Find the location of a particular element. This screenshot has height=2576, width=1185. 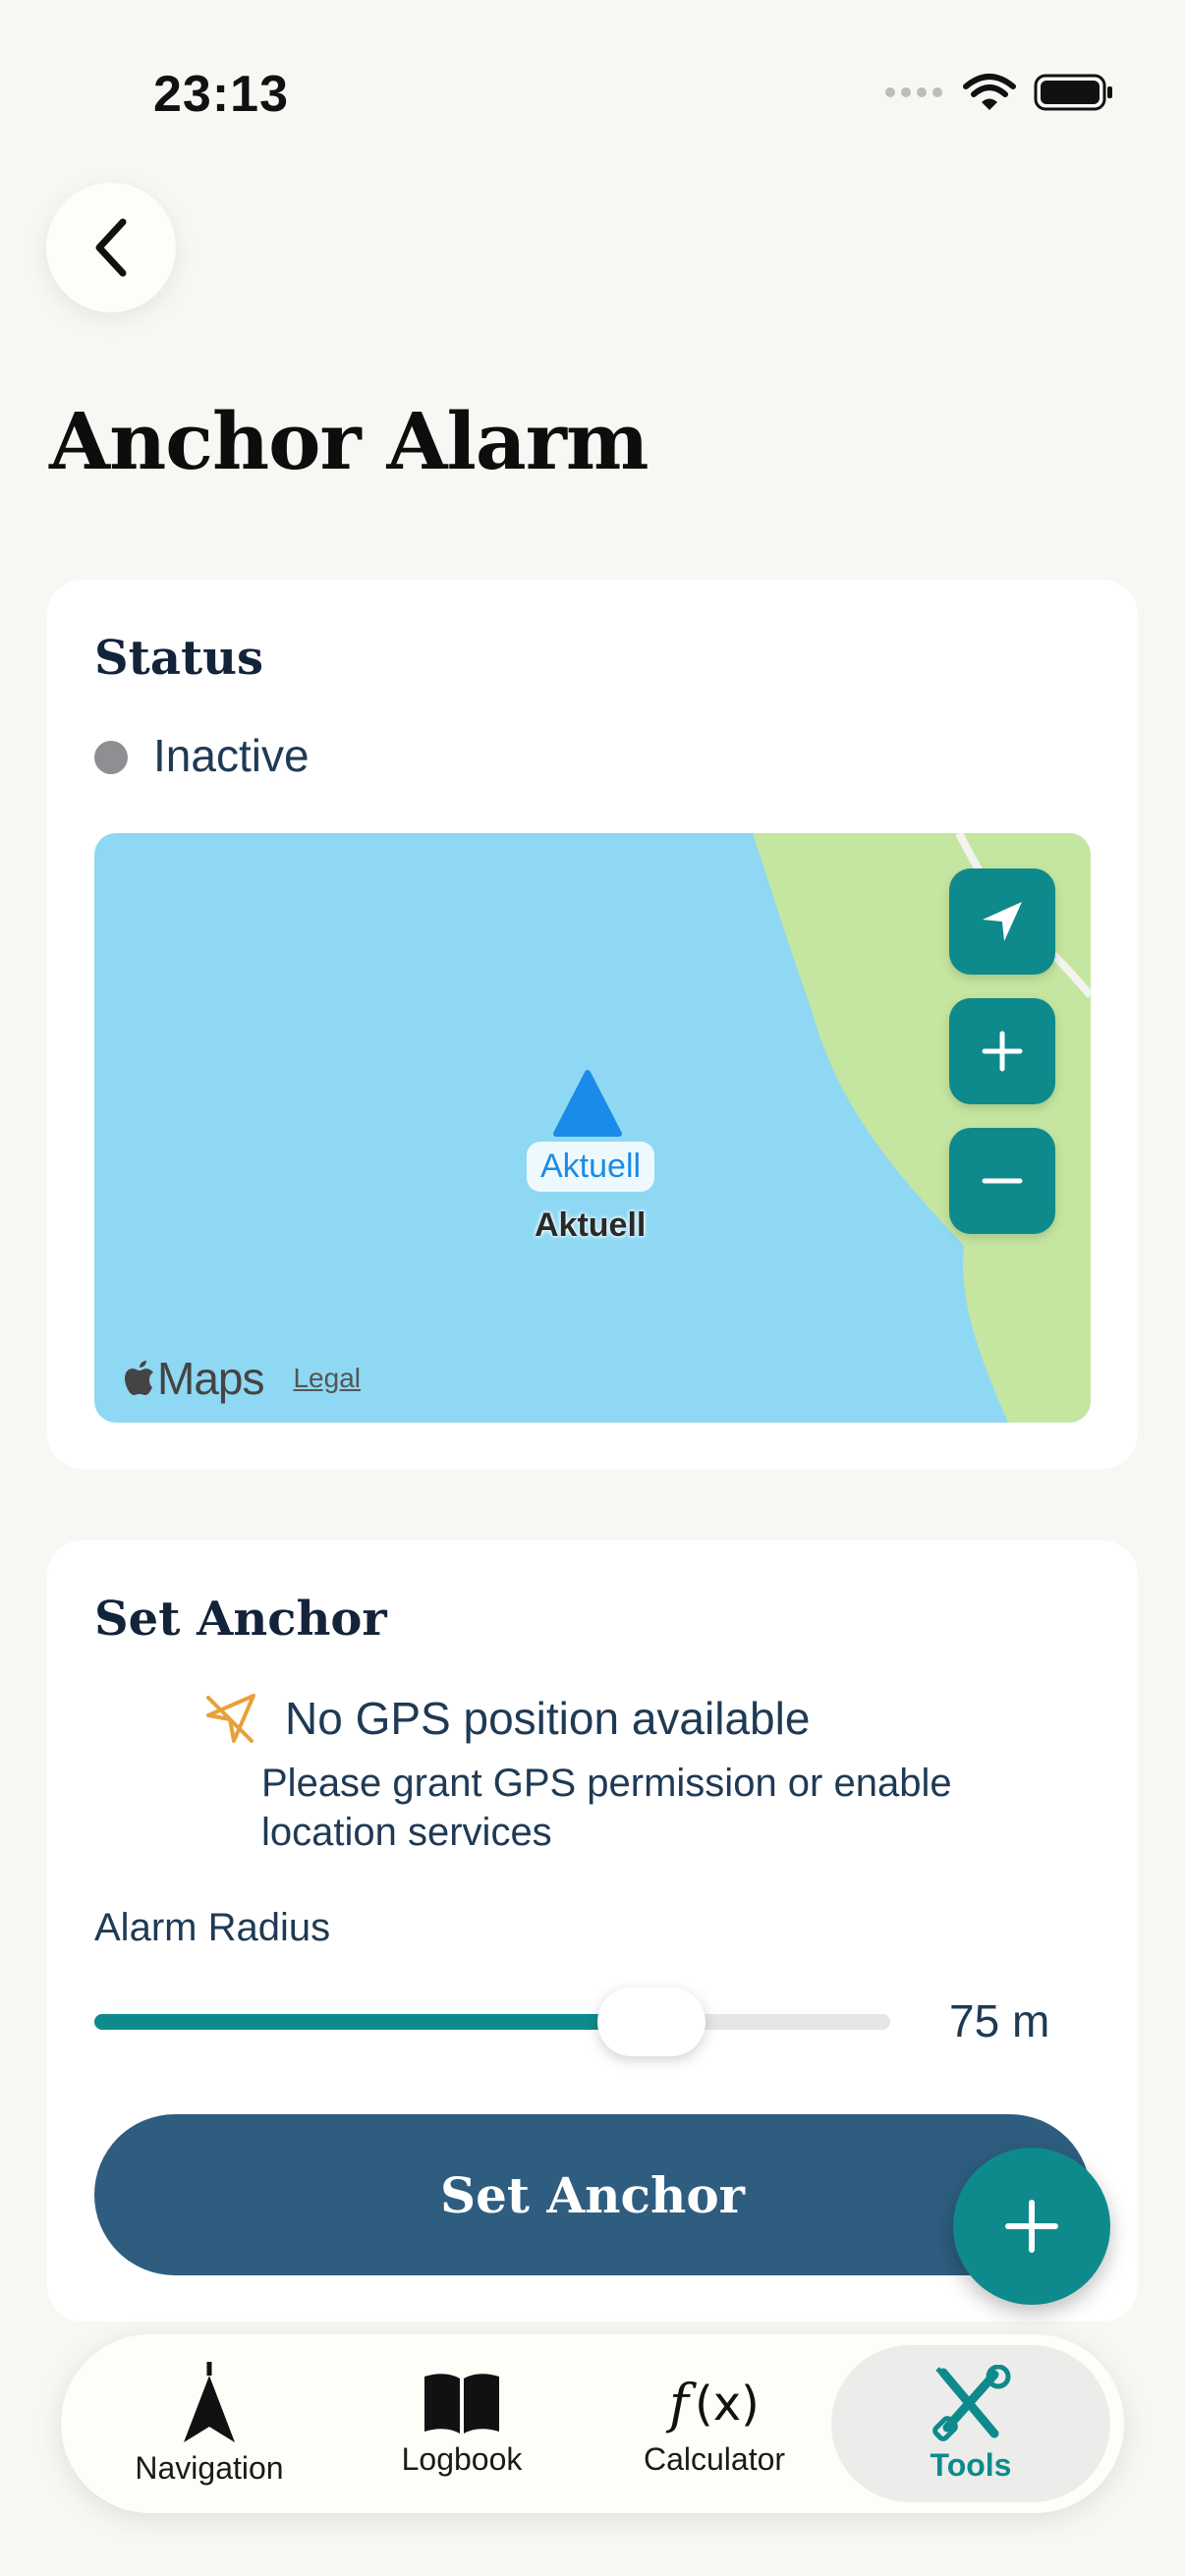

status-bar-icons is located at coordinates (999, 92).